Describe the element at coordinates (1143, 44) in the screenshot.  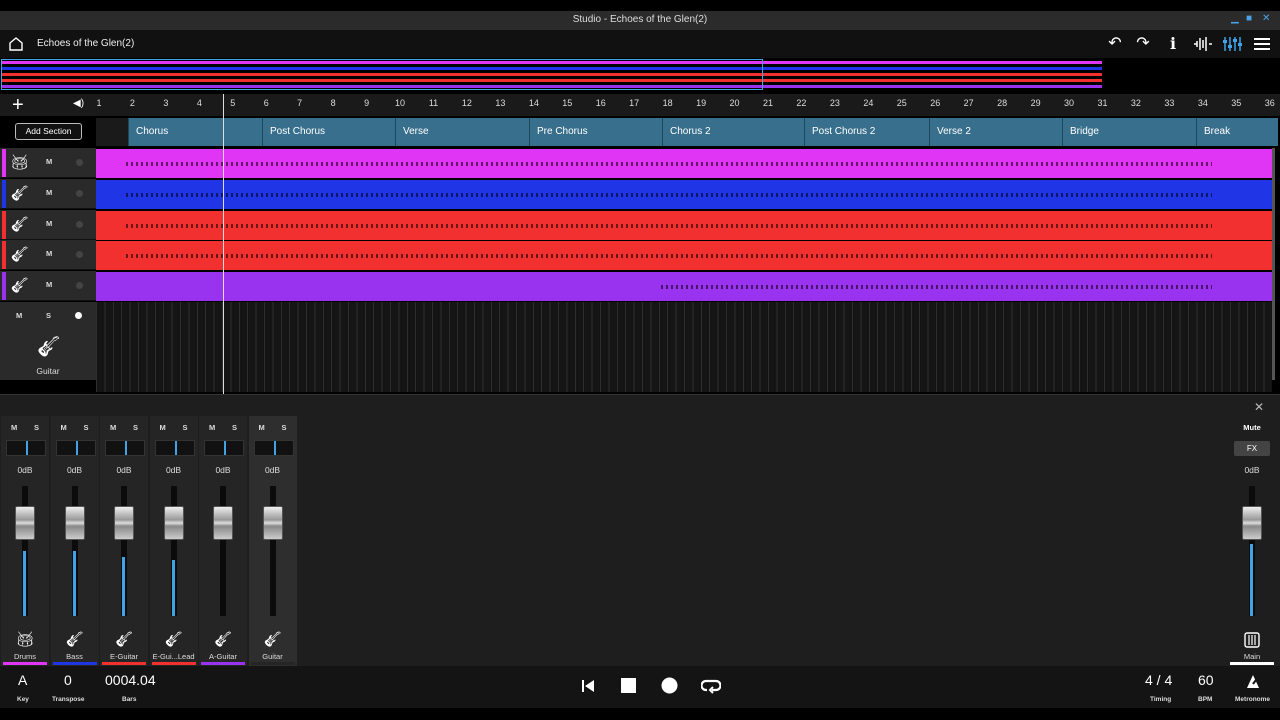
I see `redo-icon: ↷` at that location.